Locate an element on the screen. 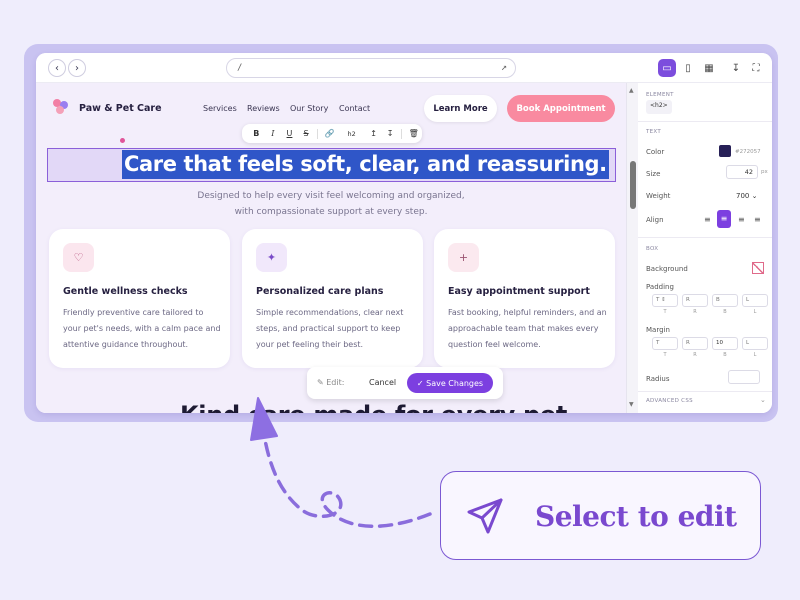  select-to-edit-callout: Select to edit is located at coordinates (600, 515).